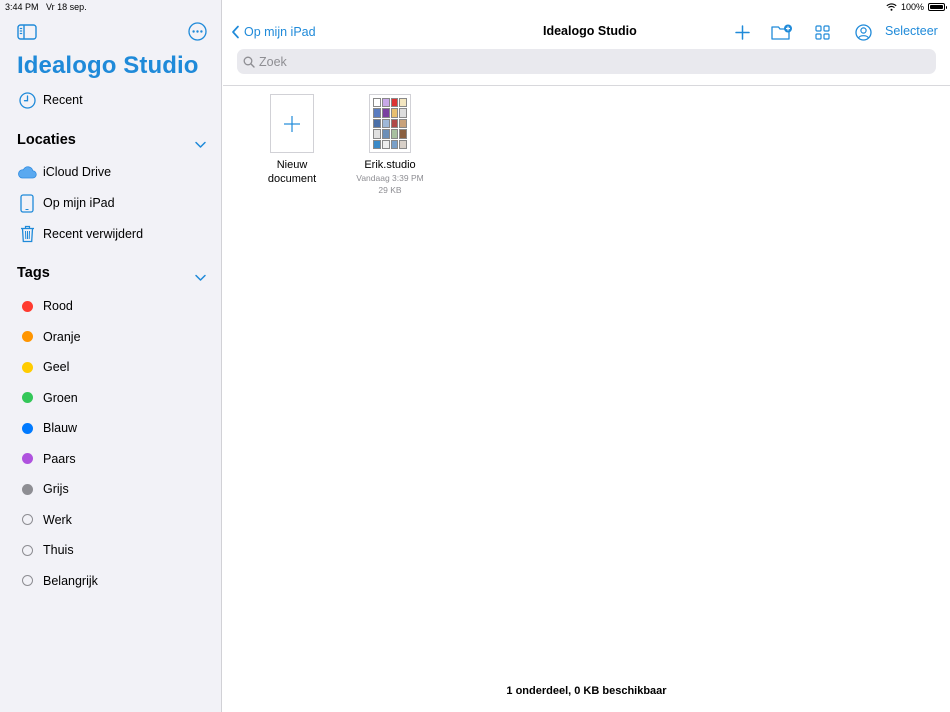 The width and height of the screenshot is (950, 712). What do you see at coordinates (586, 85) in the screenshot?
I see `header-divider` at bounding box center [586, 85].